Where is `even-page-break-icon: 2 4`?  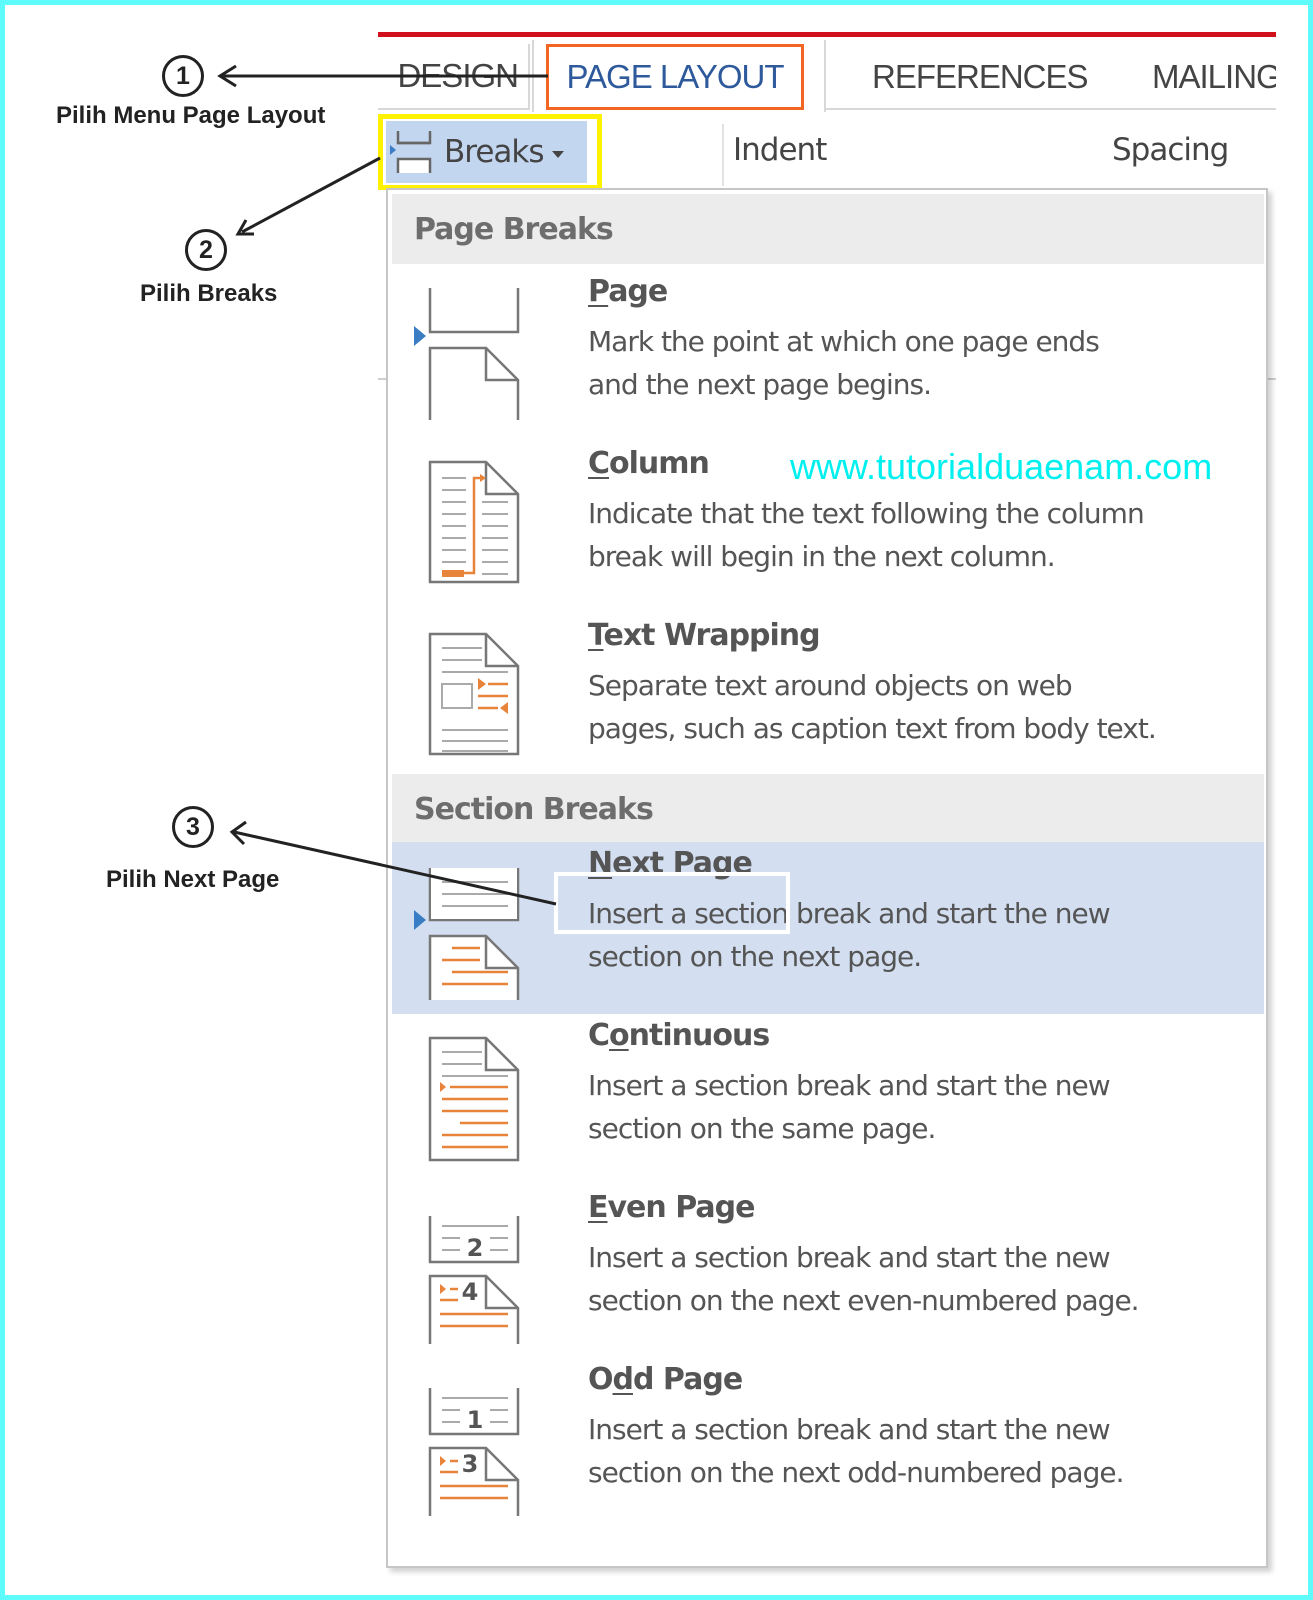
even-page-break-icon: 2 4 is located at coordinates (474, 1280).